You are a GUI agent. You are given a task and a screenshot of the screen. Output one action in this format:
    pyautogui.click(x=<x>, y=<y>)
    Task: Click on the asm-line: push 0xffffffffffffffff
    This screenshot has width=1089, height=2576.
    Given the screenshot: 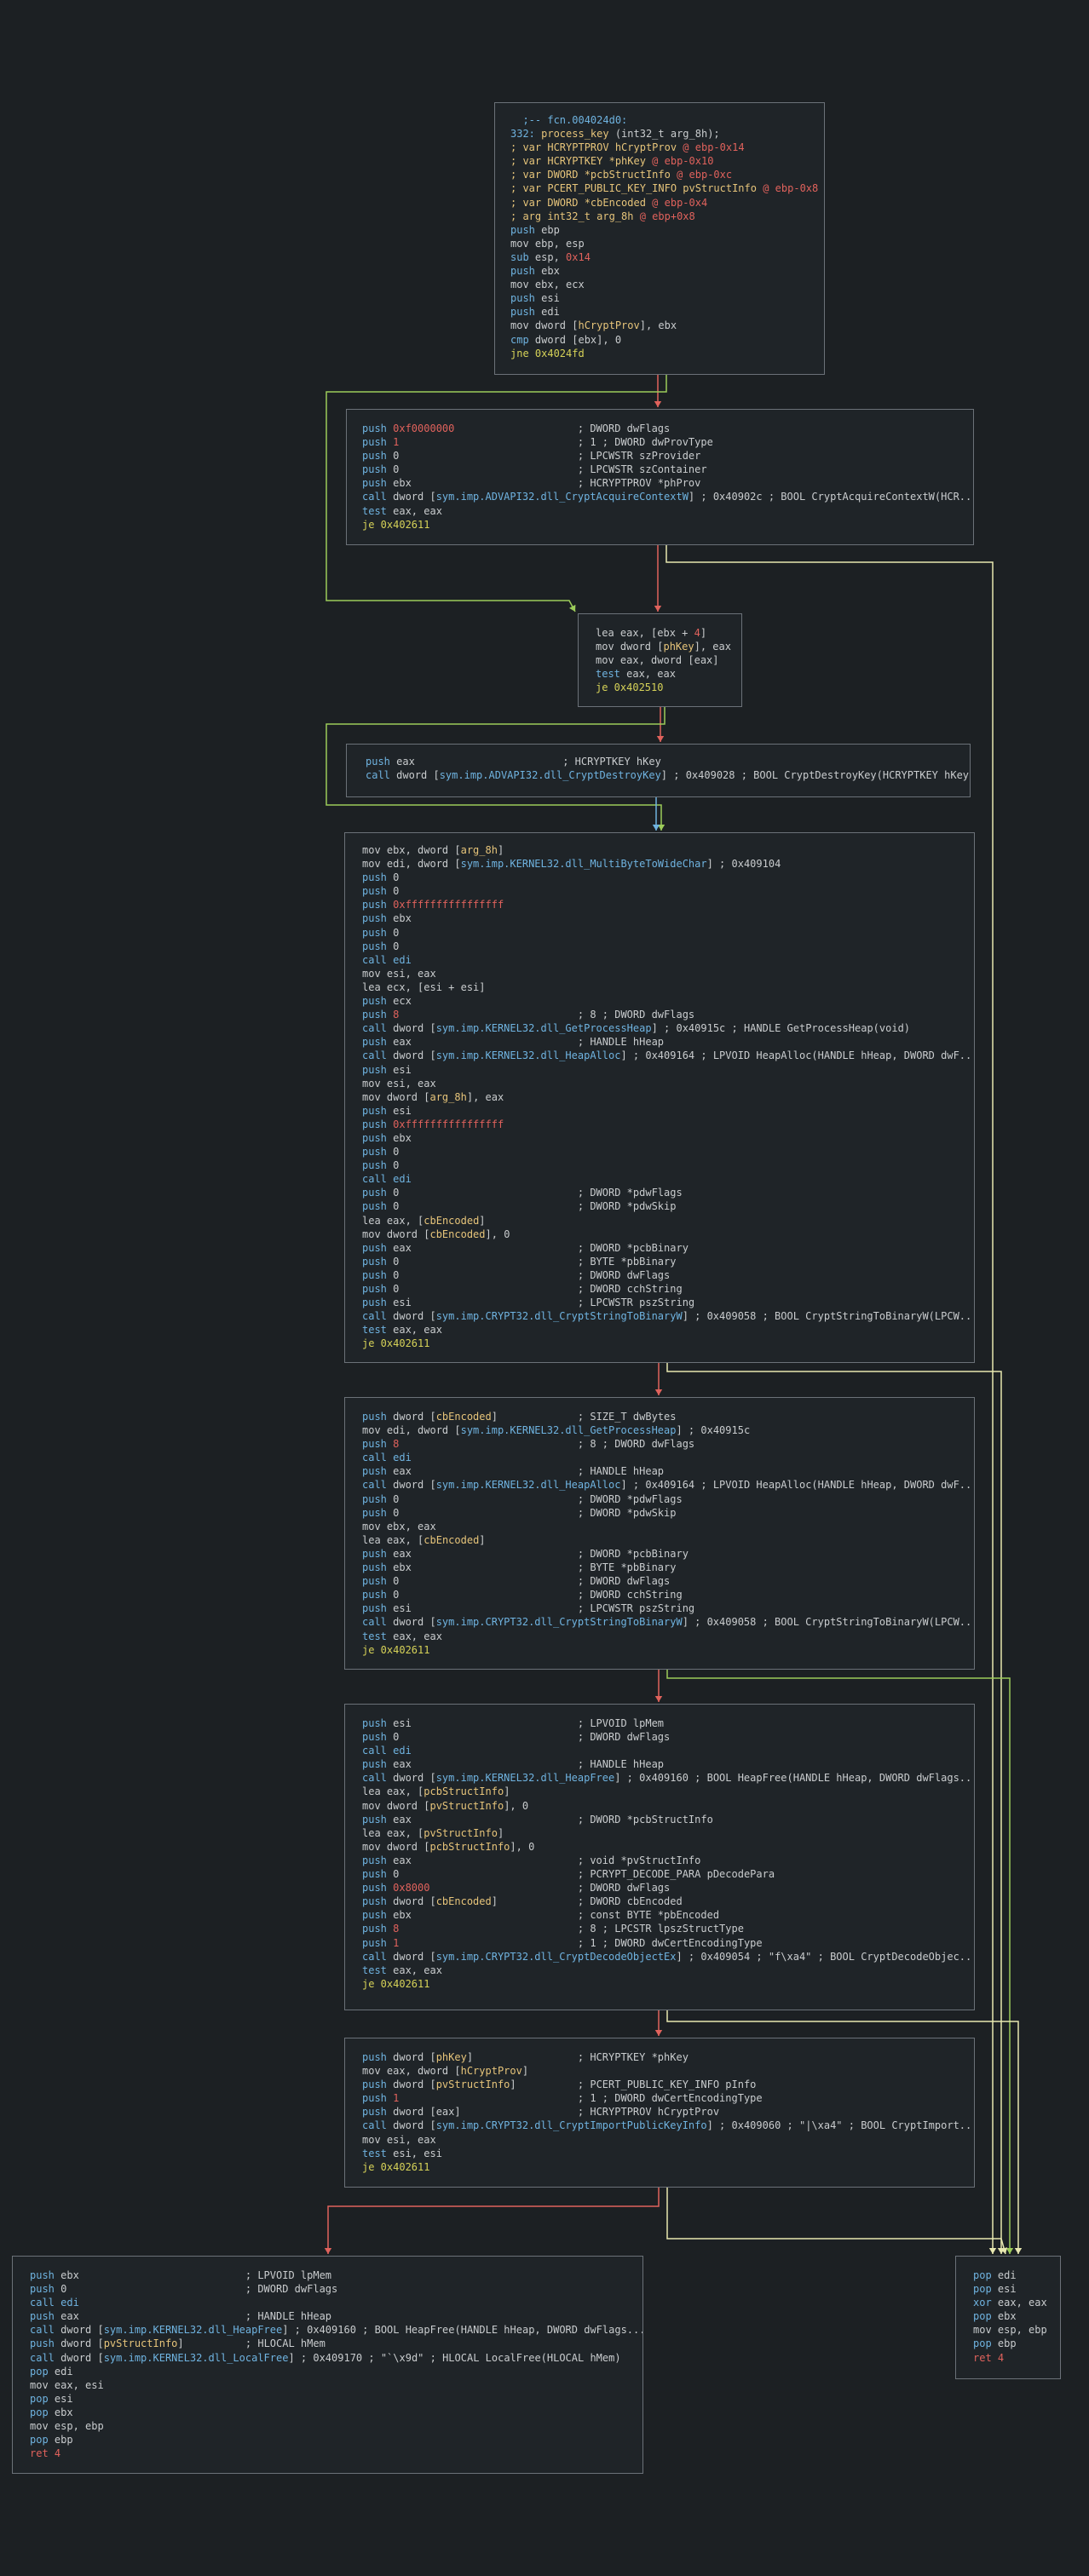 What is the action you would take?
    pyautogui.click(x=668, y=904)
    